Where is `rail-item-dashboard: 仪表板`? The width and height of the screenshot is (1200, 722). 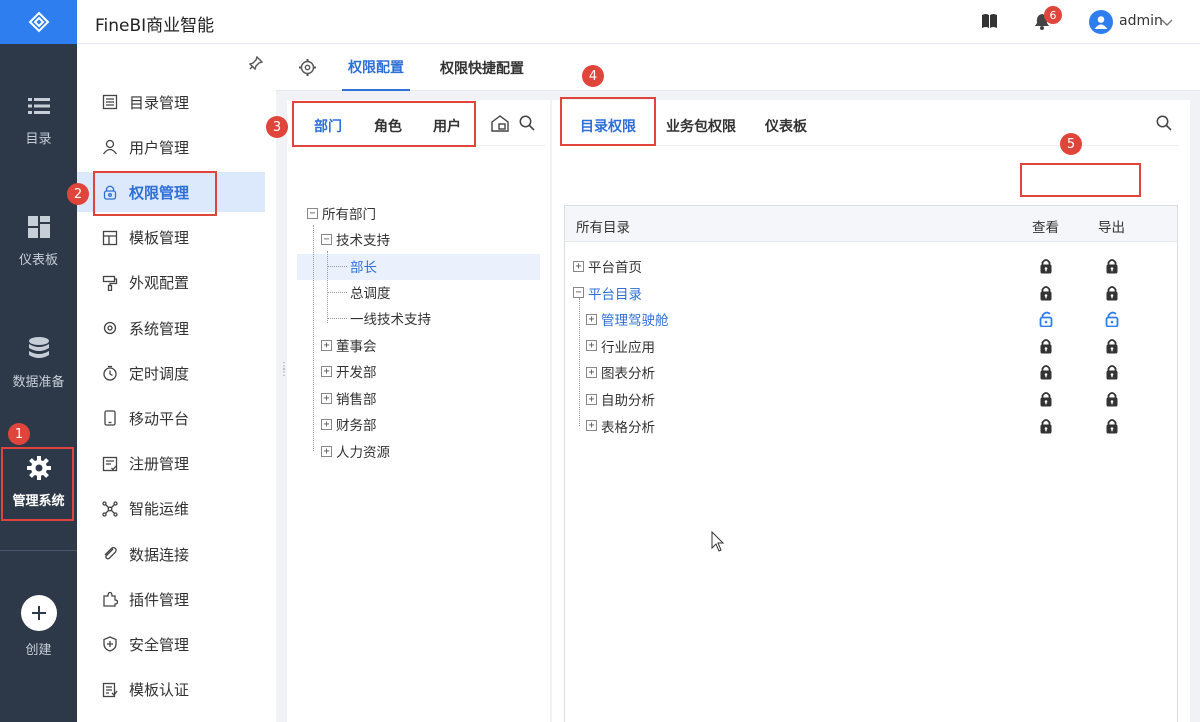 rail-item-dashboard: 仪表板 is located at coordinates (38, 241).